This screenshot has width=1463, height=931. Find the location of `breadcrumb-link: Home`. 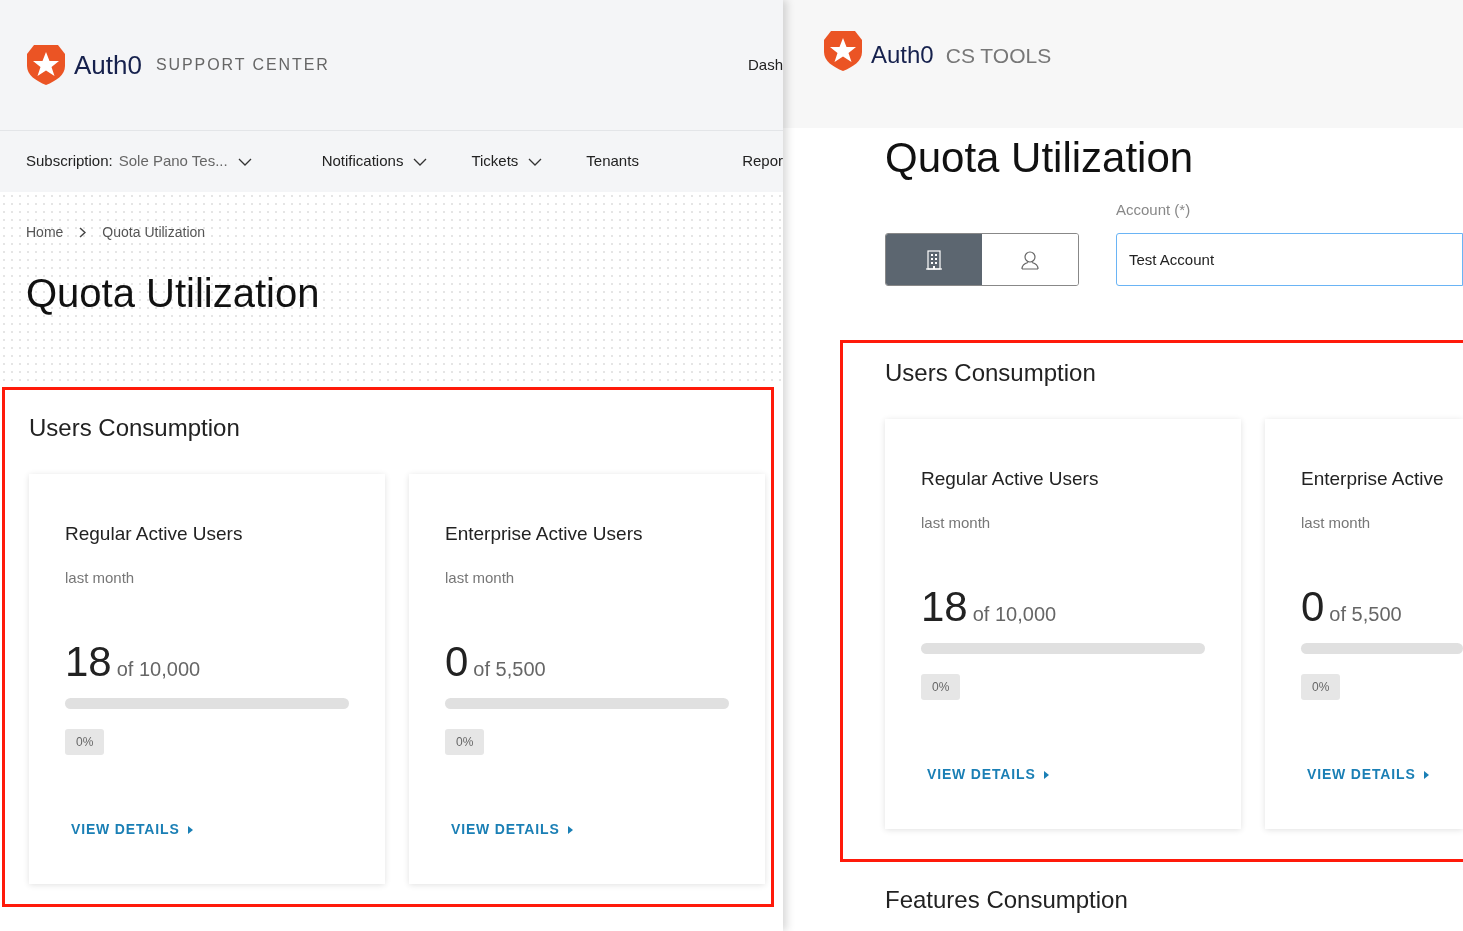

breadcrumb-link: Home is located at coordinates (45, 232).